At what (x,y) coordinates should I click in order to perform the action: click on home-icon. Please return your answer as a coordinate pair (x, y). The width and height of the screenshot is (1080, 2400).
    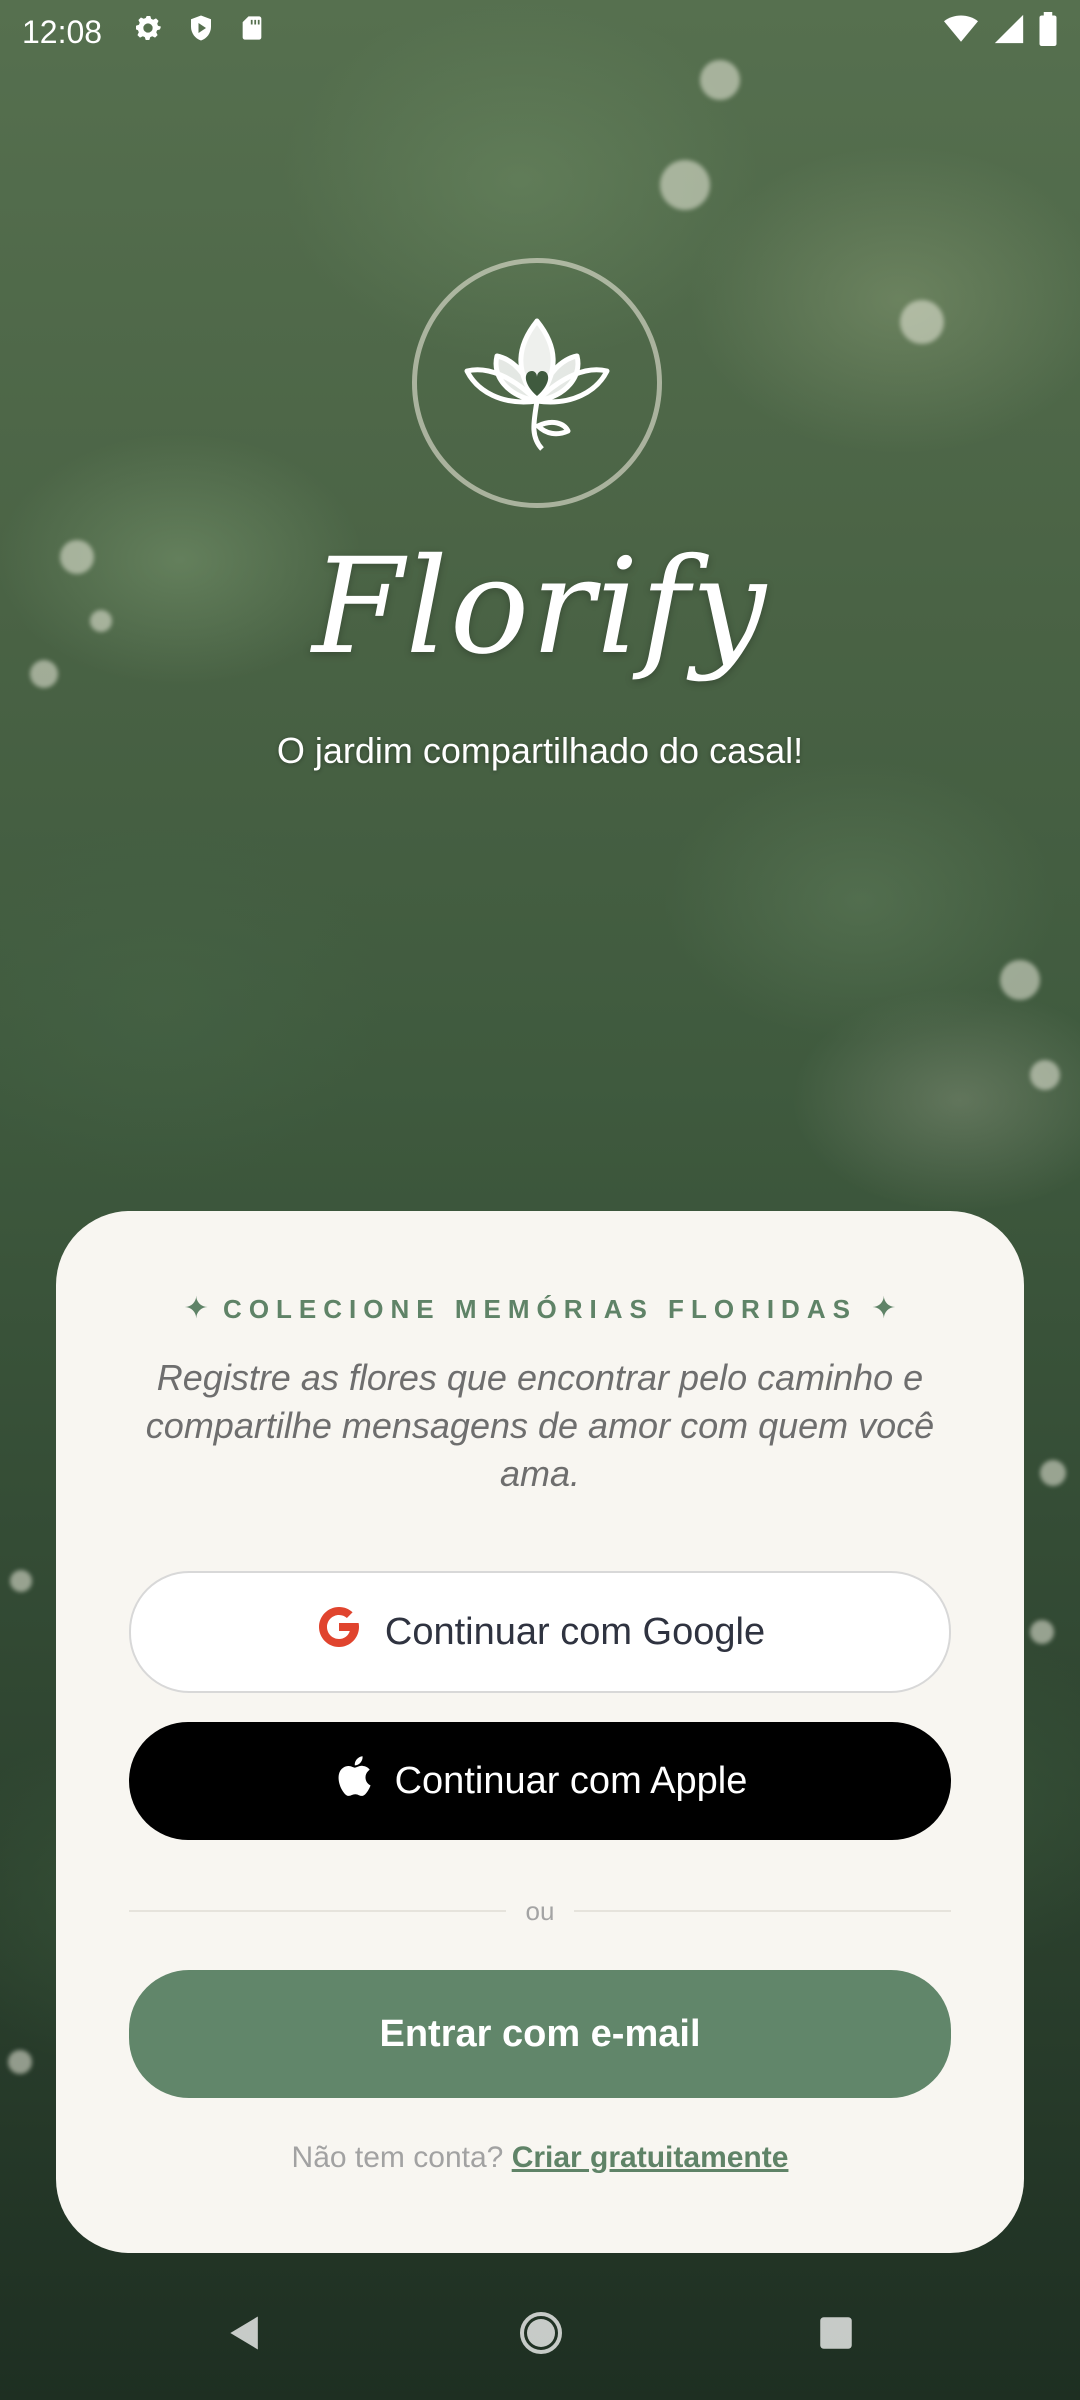
    Looking at the image, I should click on (541, 2335).